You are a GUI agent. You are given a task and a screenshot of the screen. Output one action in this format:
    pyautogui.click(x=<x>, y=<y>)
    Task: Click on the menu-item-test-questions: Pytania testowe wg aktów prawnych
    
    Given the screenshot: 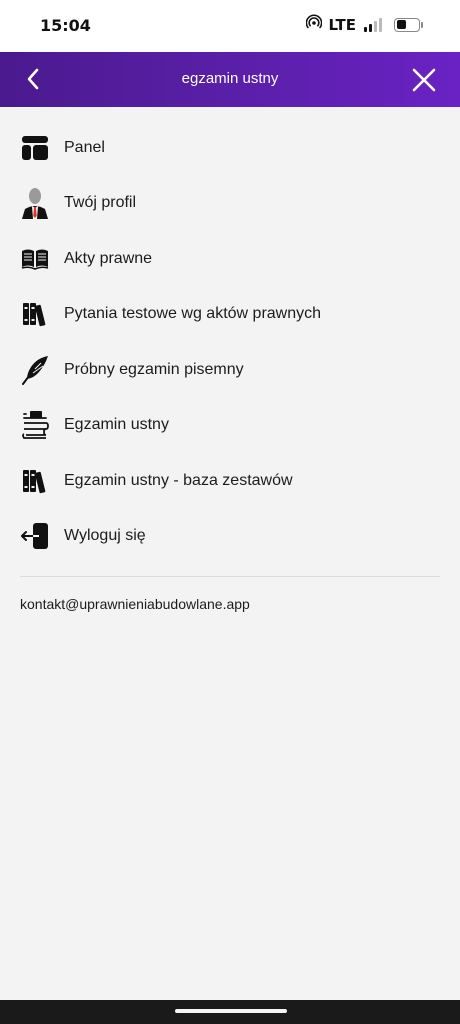 What is the action you would take?
    pyautogui.click(x=230, y=315)
    